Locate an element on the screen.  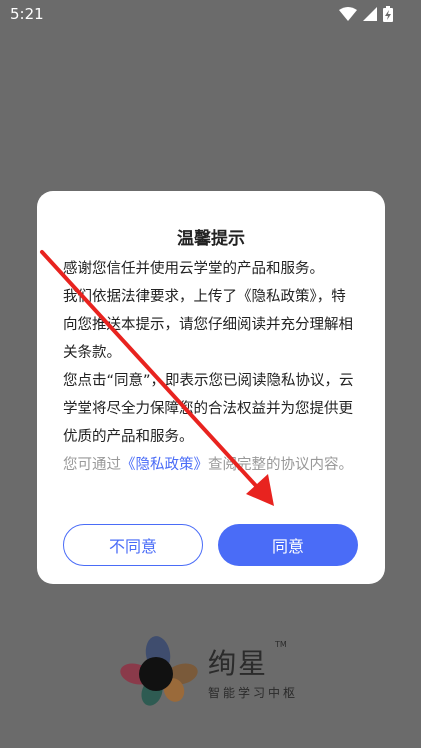
dialog-title: 温馨提示 is located at coordinates (211, 239).